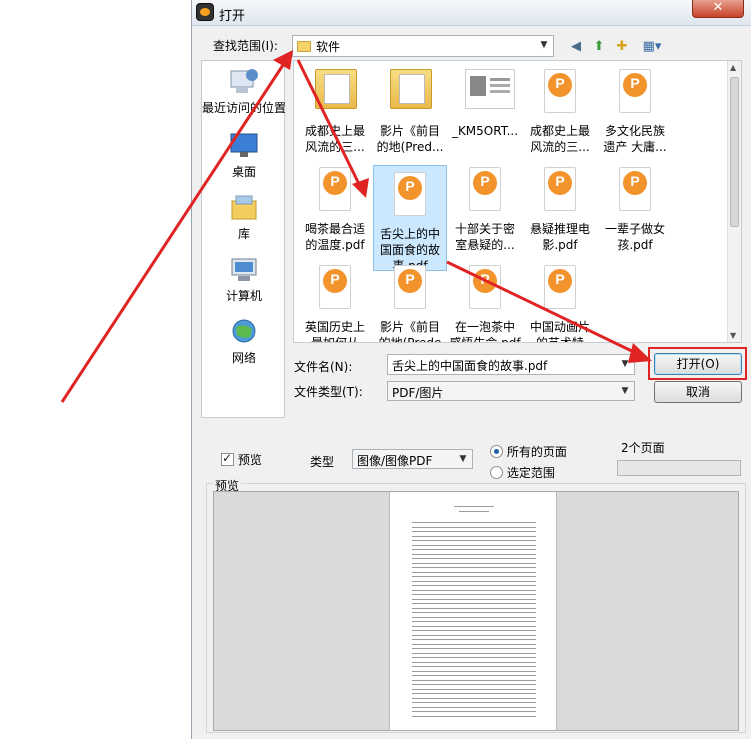 The width and height of the screenshot is (751, 739). What do you see at coordinates (530, 473) in the screenshot?
I see `select-range-label: 选定范围` at bounding box center [530, 473].